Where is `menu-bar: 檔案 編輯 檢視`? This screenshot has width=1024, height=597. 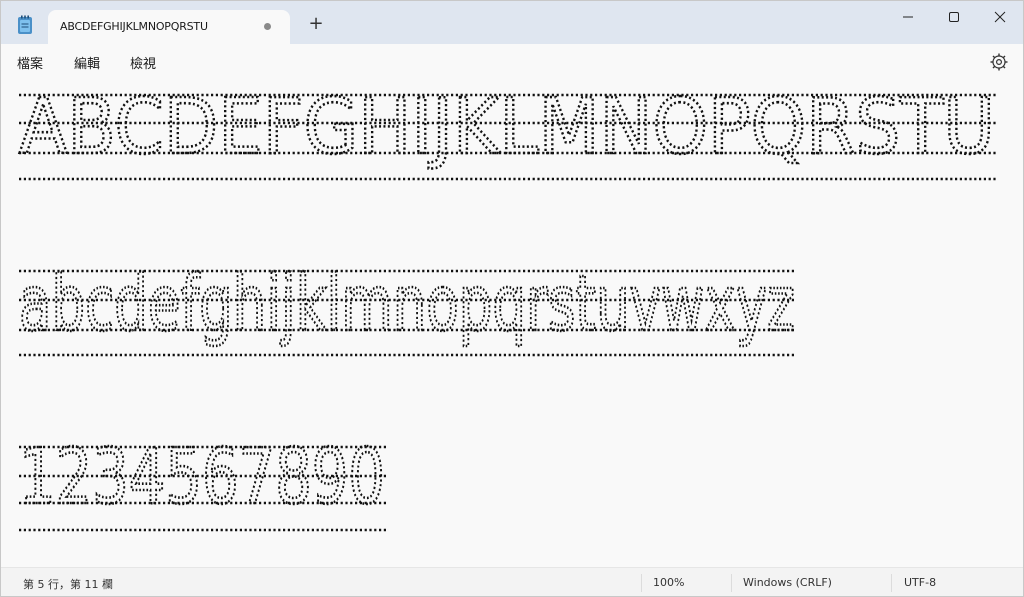 menu-bar: 檔案 編輯 檢視 is located at coordinates (512, 61).